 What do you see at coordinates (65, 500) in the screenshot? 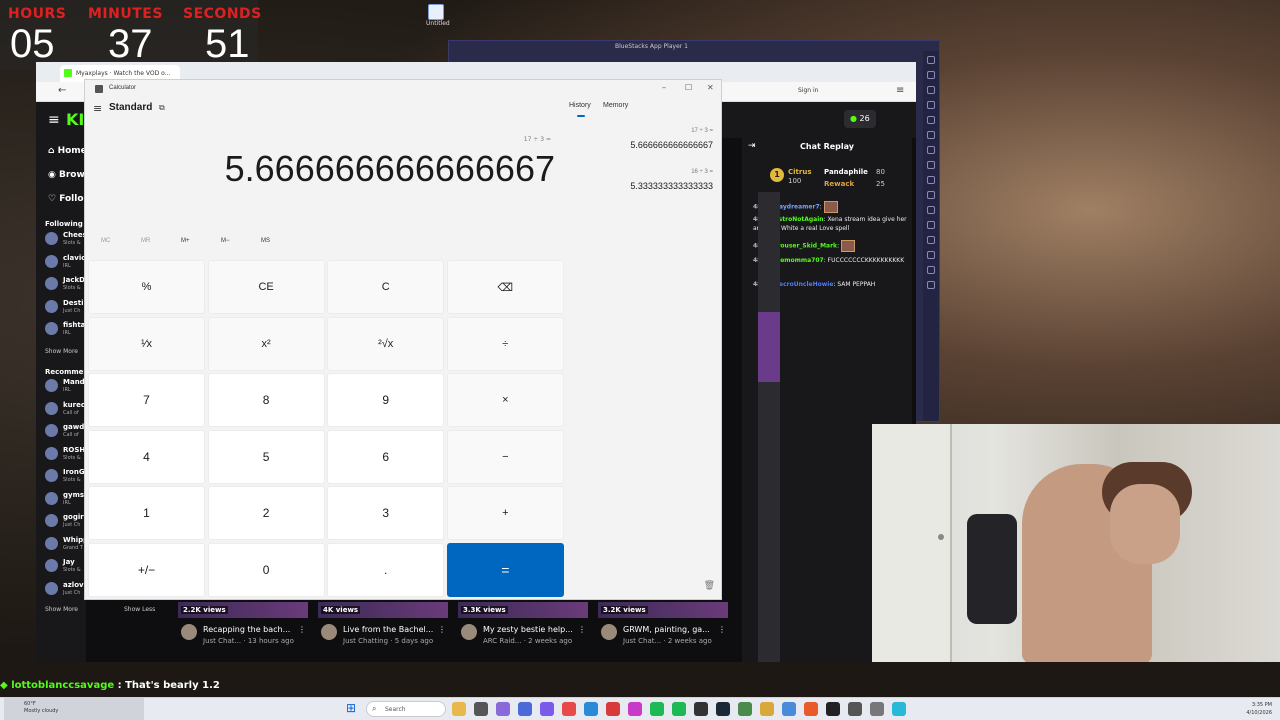
I see `channel-item: gymst IRL` at bounding box center [65, 500].